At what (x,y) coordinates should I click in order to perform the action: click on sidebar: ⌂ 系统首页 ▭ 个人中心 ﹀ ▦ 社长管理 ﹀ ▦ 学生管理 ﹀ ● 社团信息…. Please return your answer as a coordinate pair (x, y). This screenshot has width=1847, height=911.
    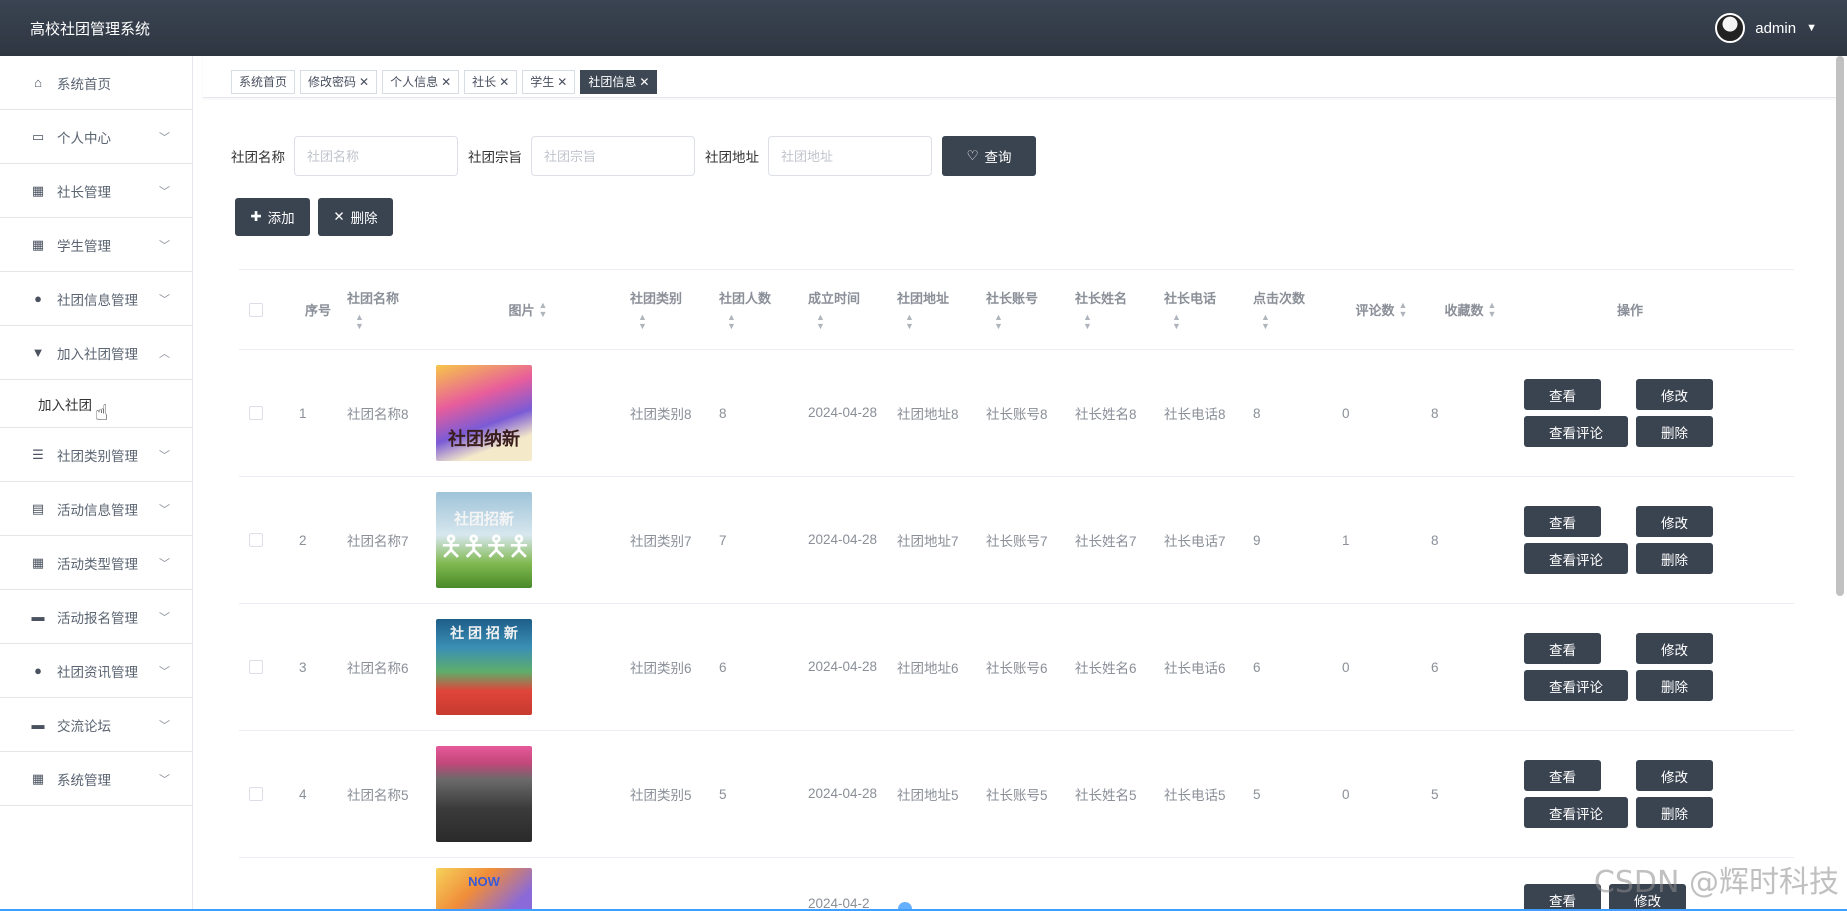
    Looking at the image, I should click on (96, 483).